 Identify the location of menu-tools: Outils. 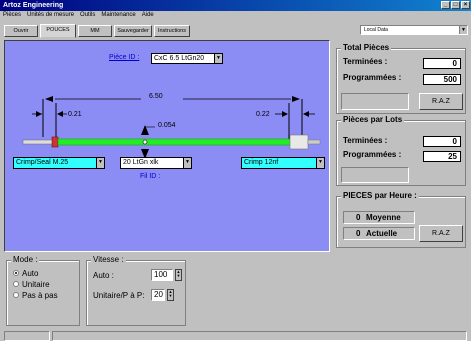
(87, 15).